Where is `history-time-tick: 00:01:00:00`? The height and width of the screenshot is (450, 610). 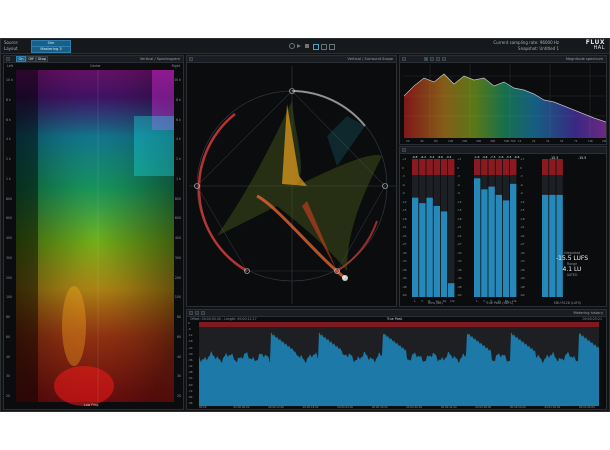
history-time-tick: 00:01:00:00 is located at coordinates (552, 407).